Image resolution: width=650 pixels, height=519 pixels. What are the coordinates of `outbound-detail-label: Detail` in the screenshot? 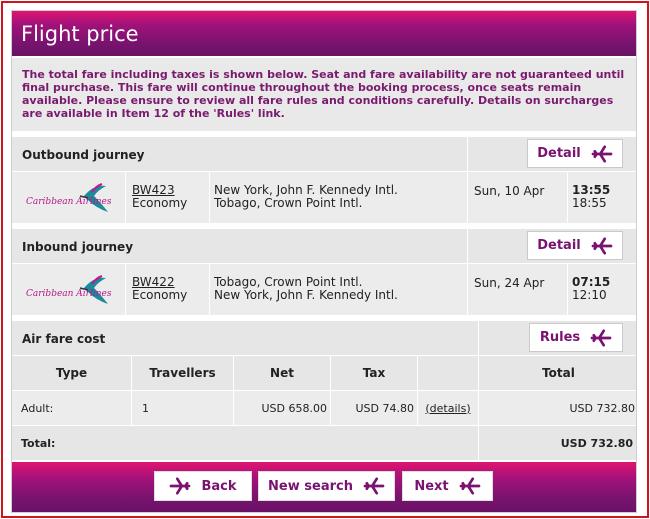 It's located at (559, 153).